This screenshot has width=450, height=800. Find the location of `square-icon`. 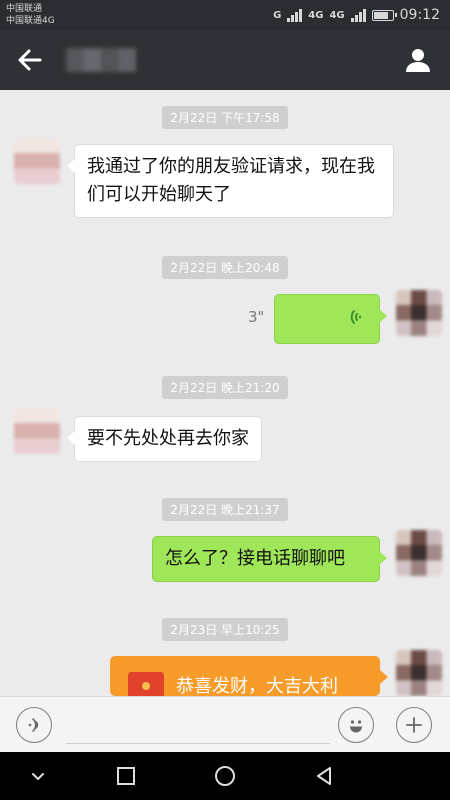

square-icon is located at coordinates (126, 776).